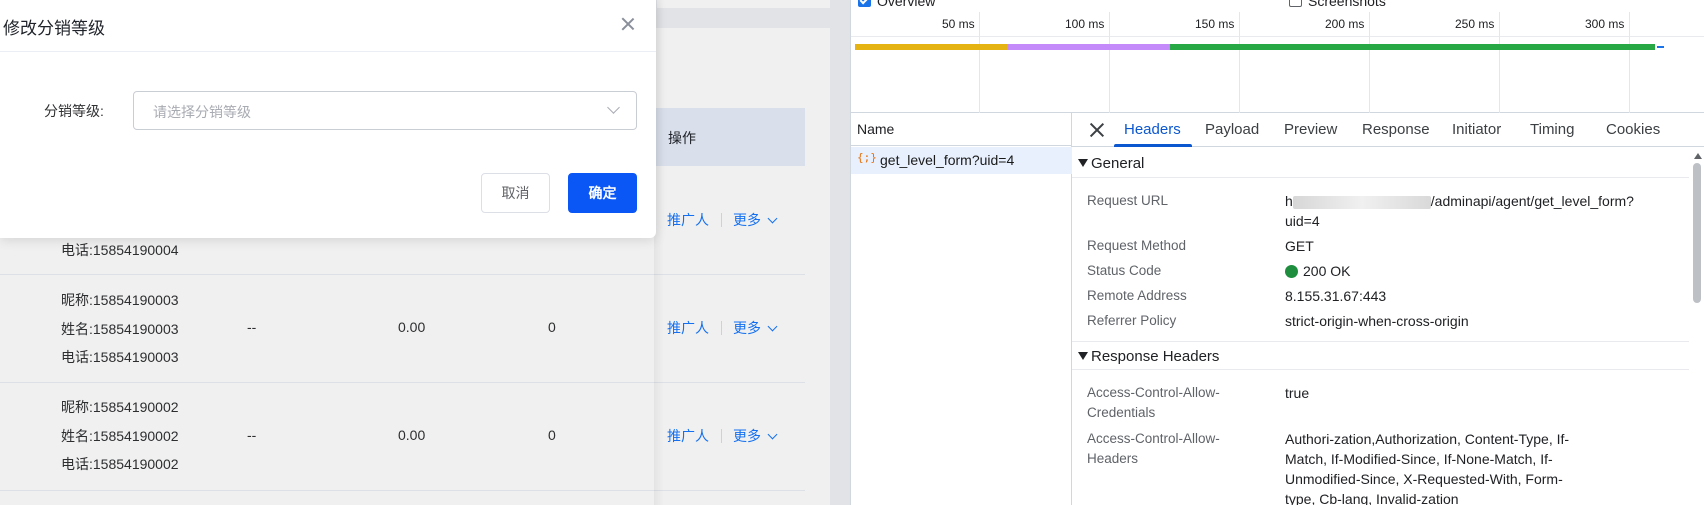 This screenshot has height=505, width=1704. What do you see at coordinates (867, 157) in the screenshot?
I see `fetch-json-icon: {;}` at bounding box center [867, 157].